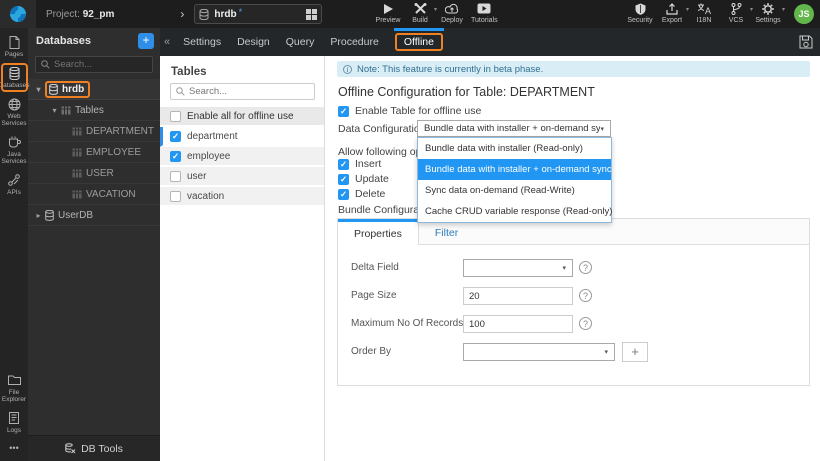  I want to click on caret-down-icon: ▾, so click(606, 352).